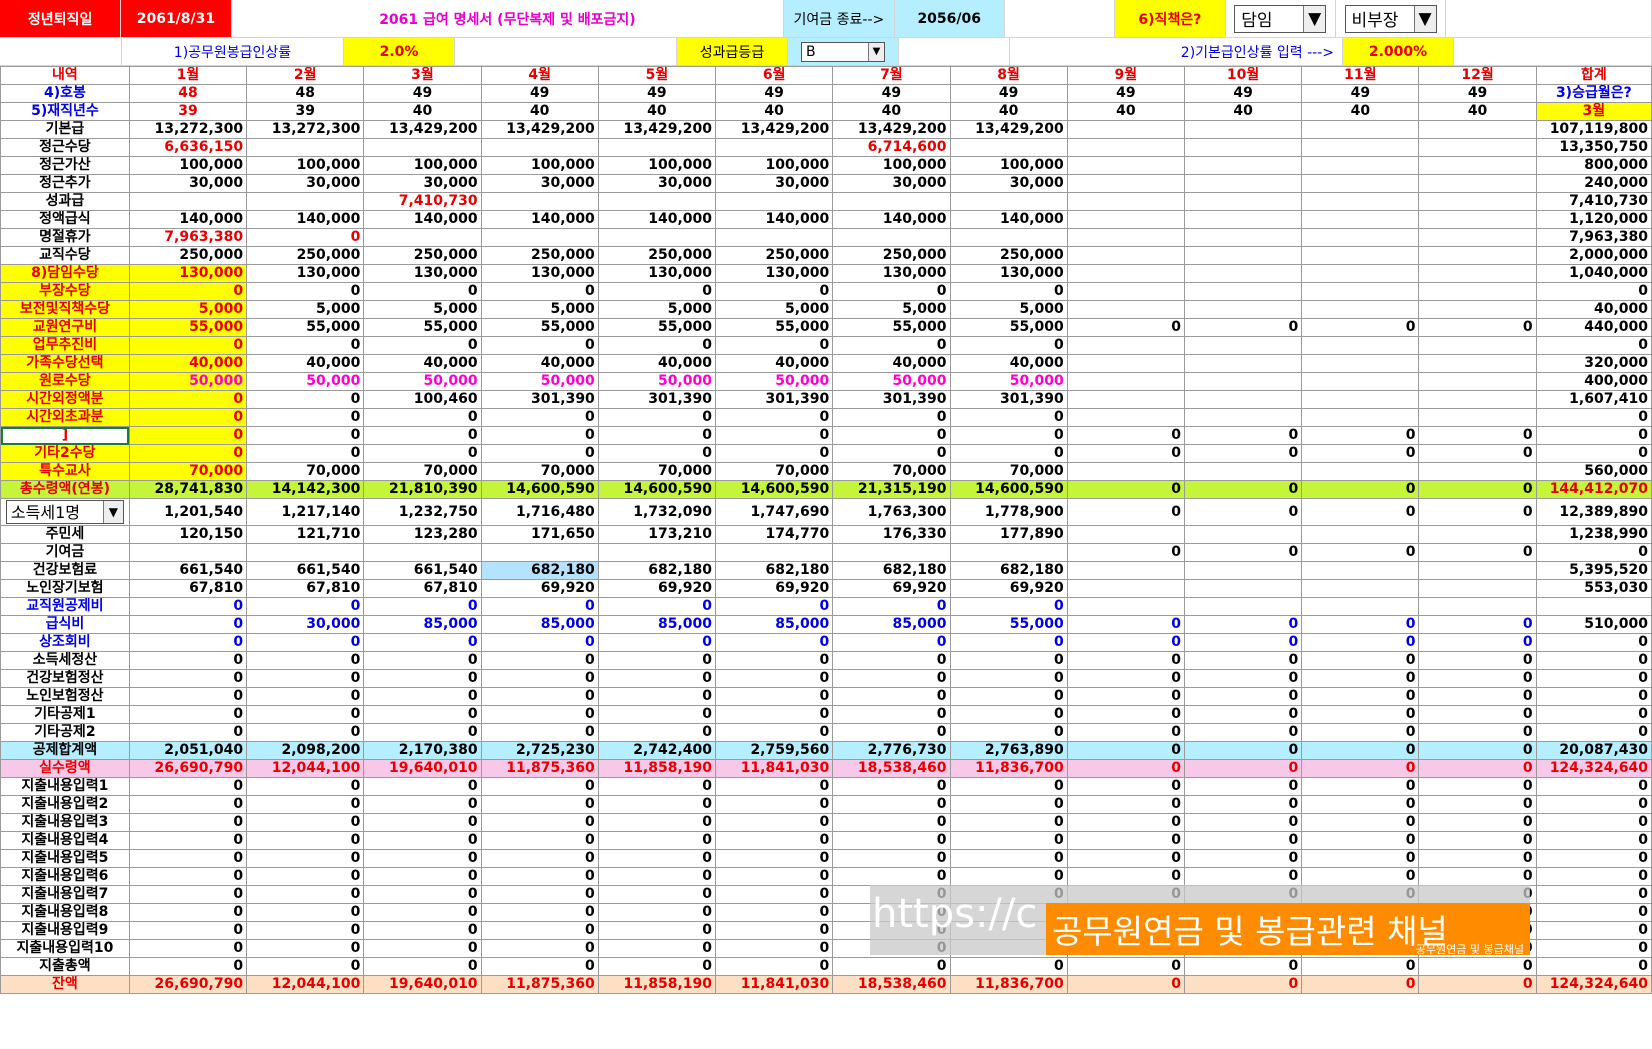 The height and width of the screenshot is (1049, 1652). I want to click on month-cell: 39, so click(305, 111).